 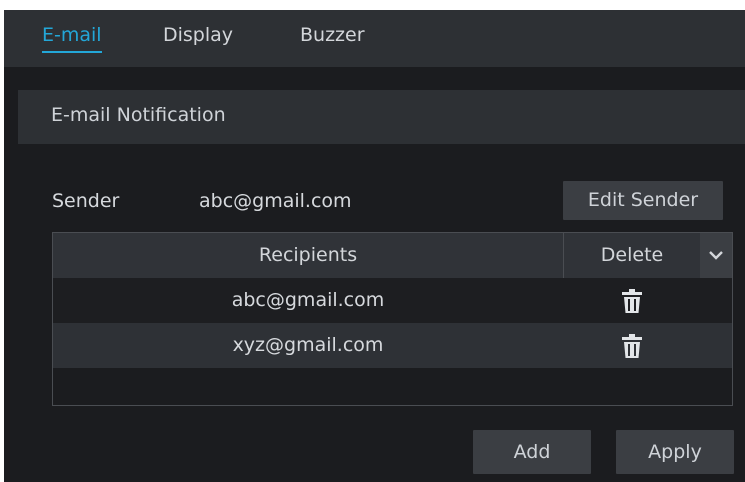 What do you see at coordinates (632, 255) in the screenshot?
I see `delete-column-header: Delete` at bounding box center [632, 255].